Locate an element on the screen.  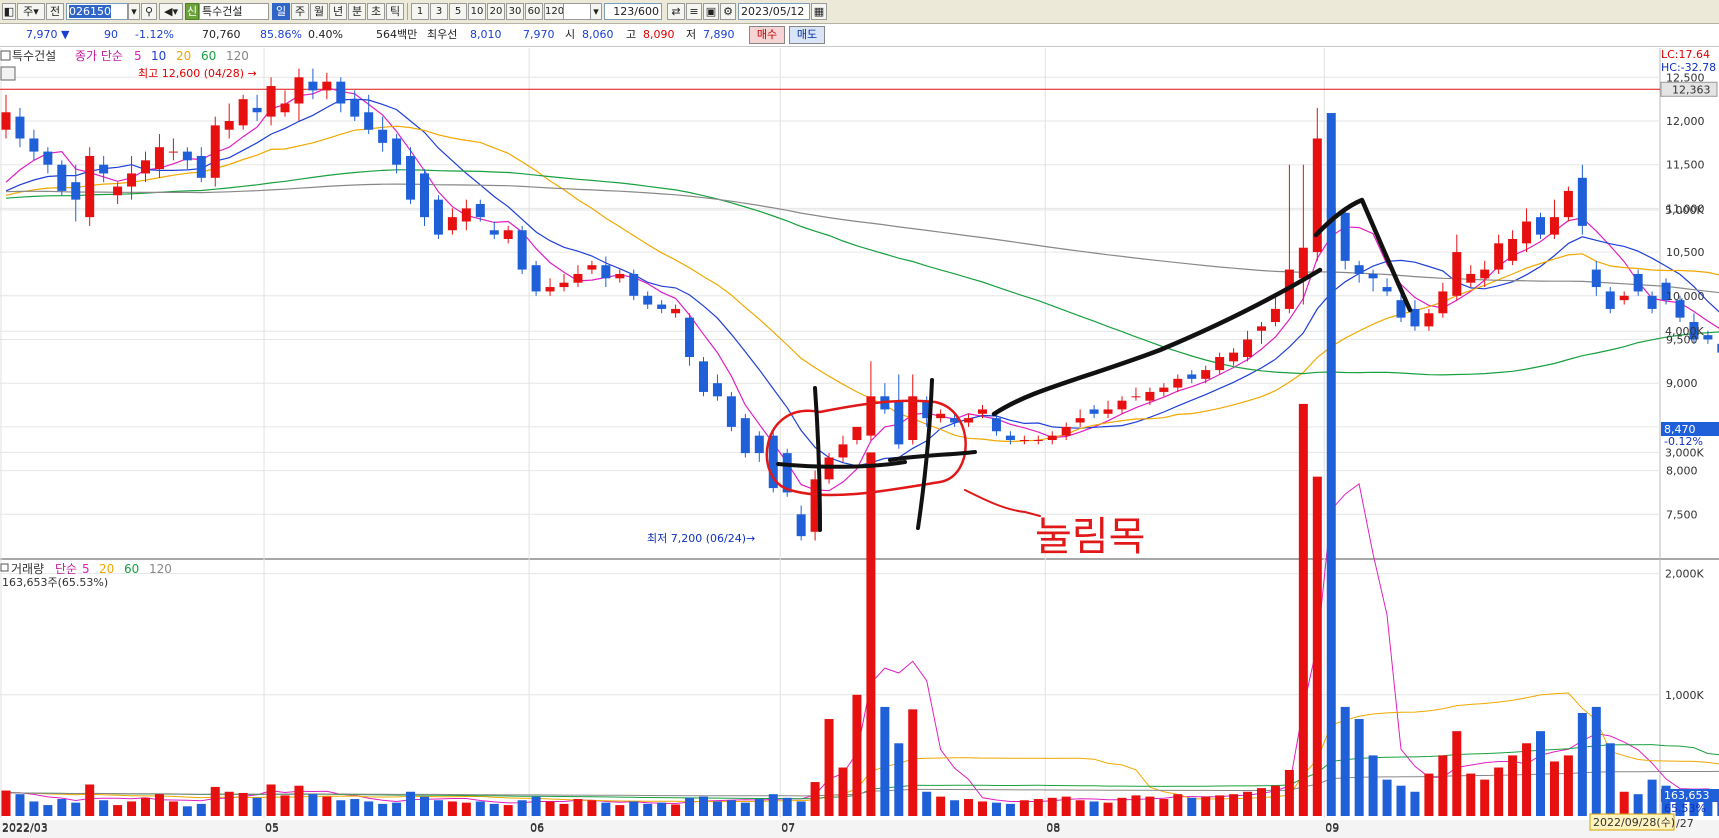
high-note: 최고 12,600 (04/28) → is located at coordinates (197, 73).